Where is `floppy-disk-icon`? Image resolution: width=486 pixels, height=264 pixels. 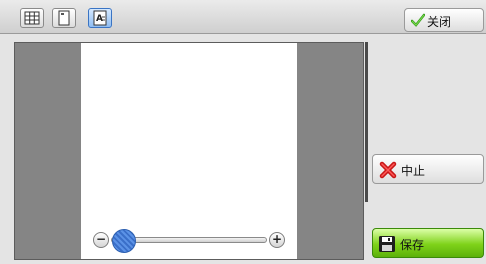 floppy-disk-icon is located at coordinates (387, 245).